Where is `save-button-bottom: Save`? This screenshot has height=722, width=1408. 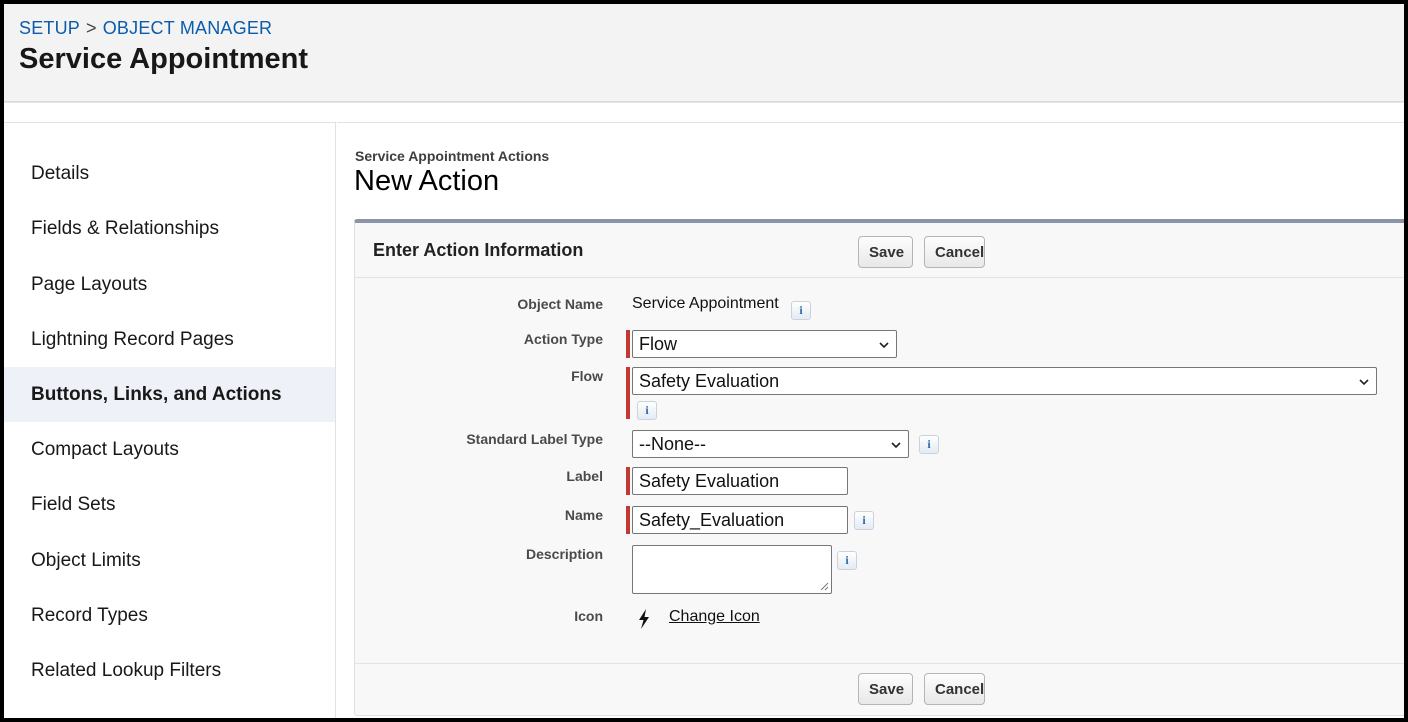
save-button-bottom: Save is located at coordinates (885, 689).